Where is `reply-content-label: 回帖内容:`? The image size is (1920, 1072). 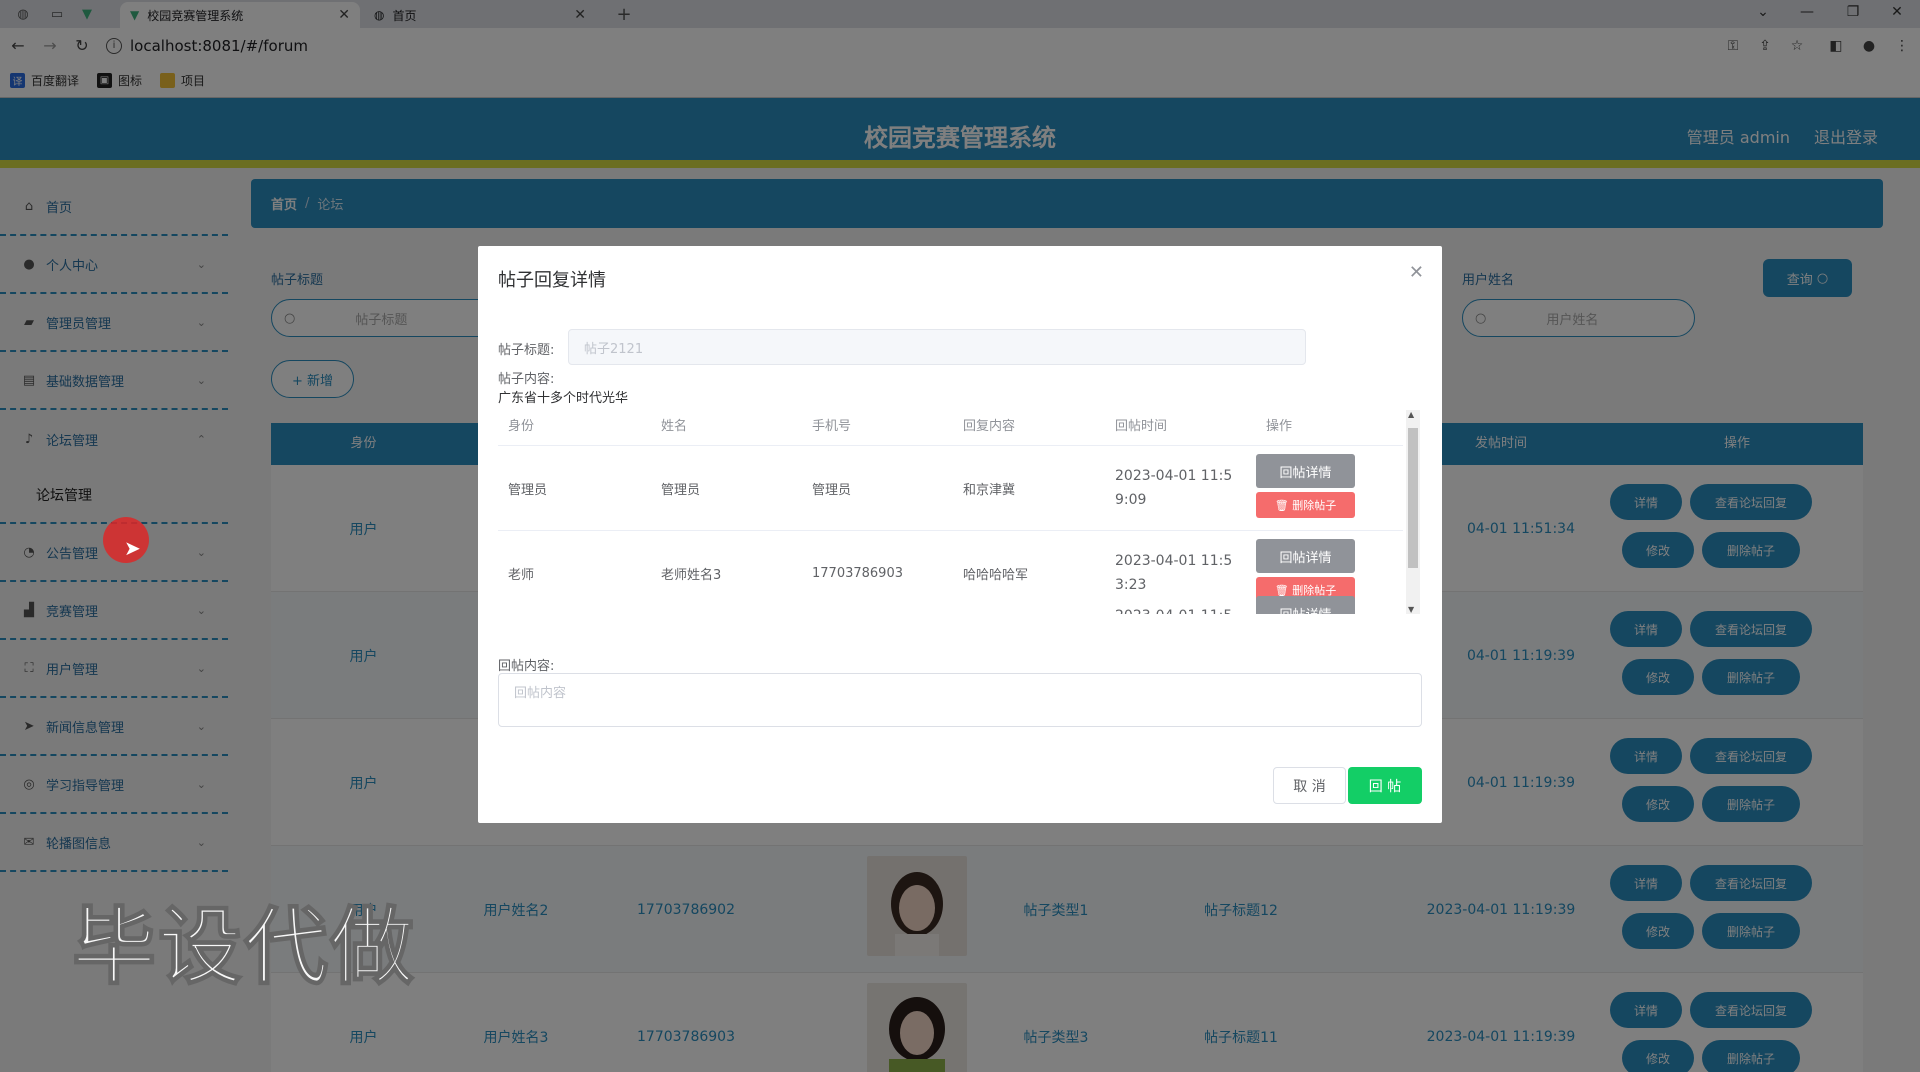 reply-content-label: 回帖内容: is located at coordinates (526, 666).